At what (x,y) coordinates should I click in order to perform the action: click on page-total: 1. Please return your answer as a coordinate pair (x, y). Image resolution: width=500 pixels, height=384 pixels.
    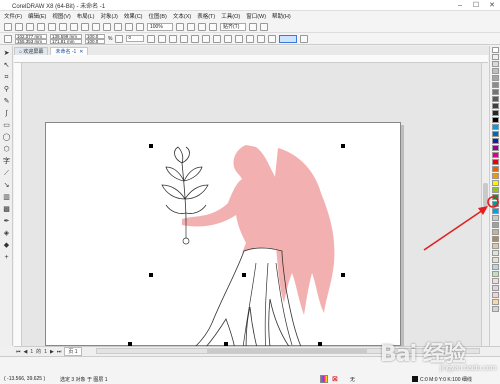
    Looking at the image, I should click on (45, 351).